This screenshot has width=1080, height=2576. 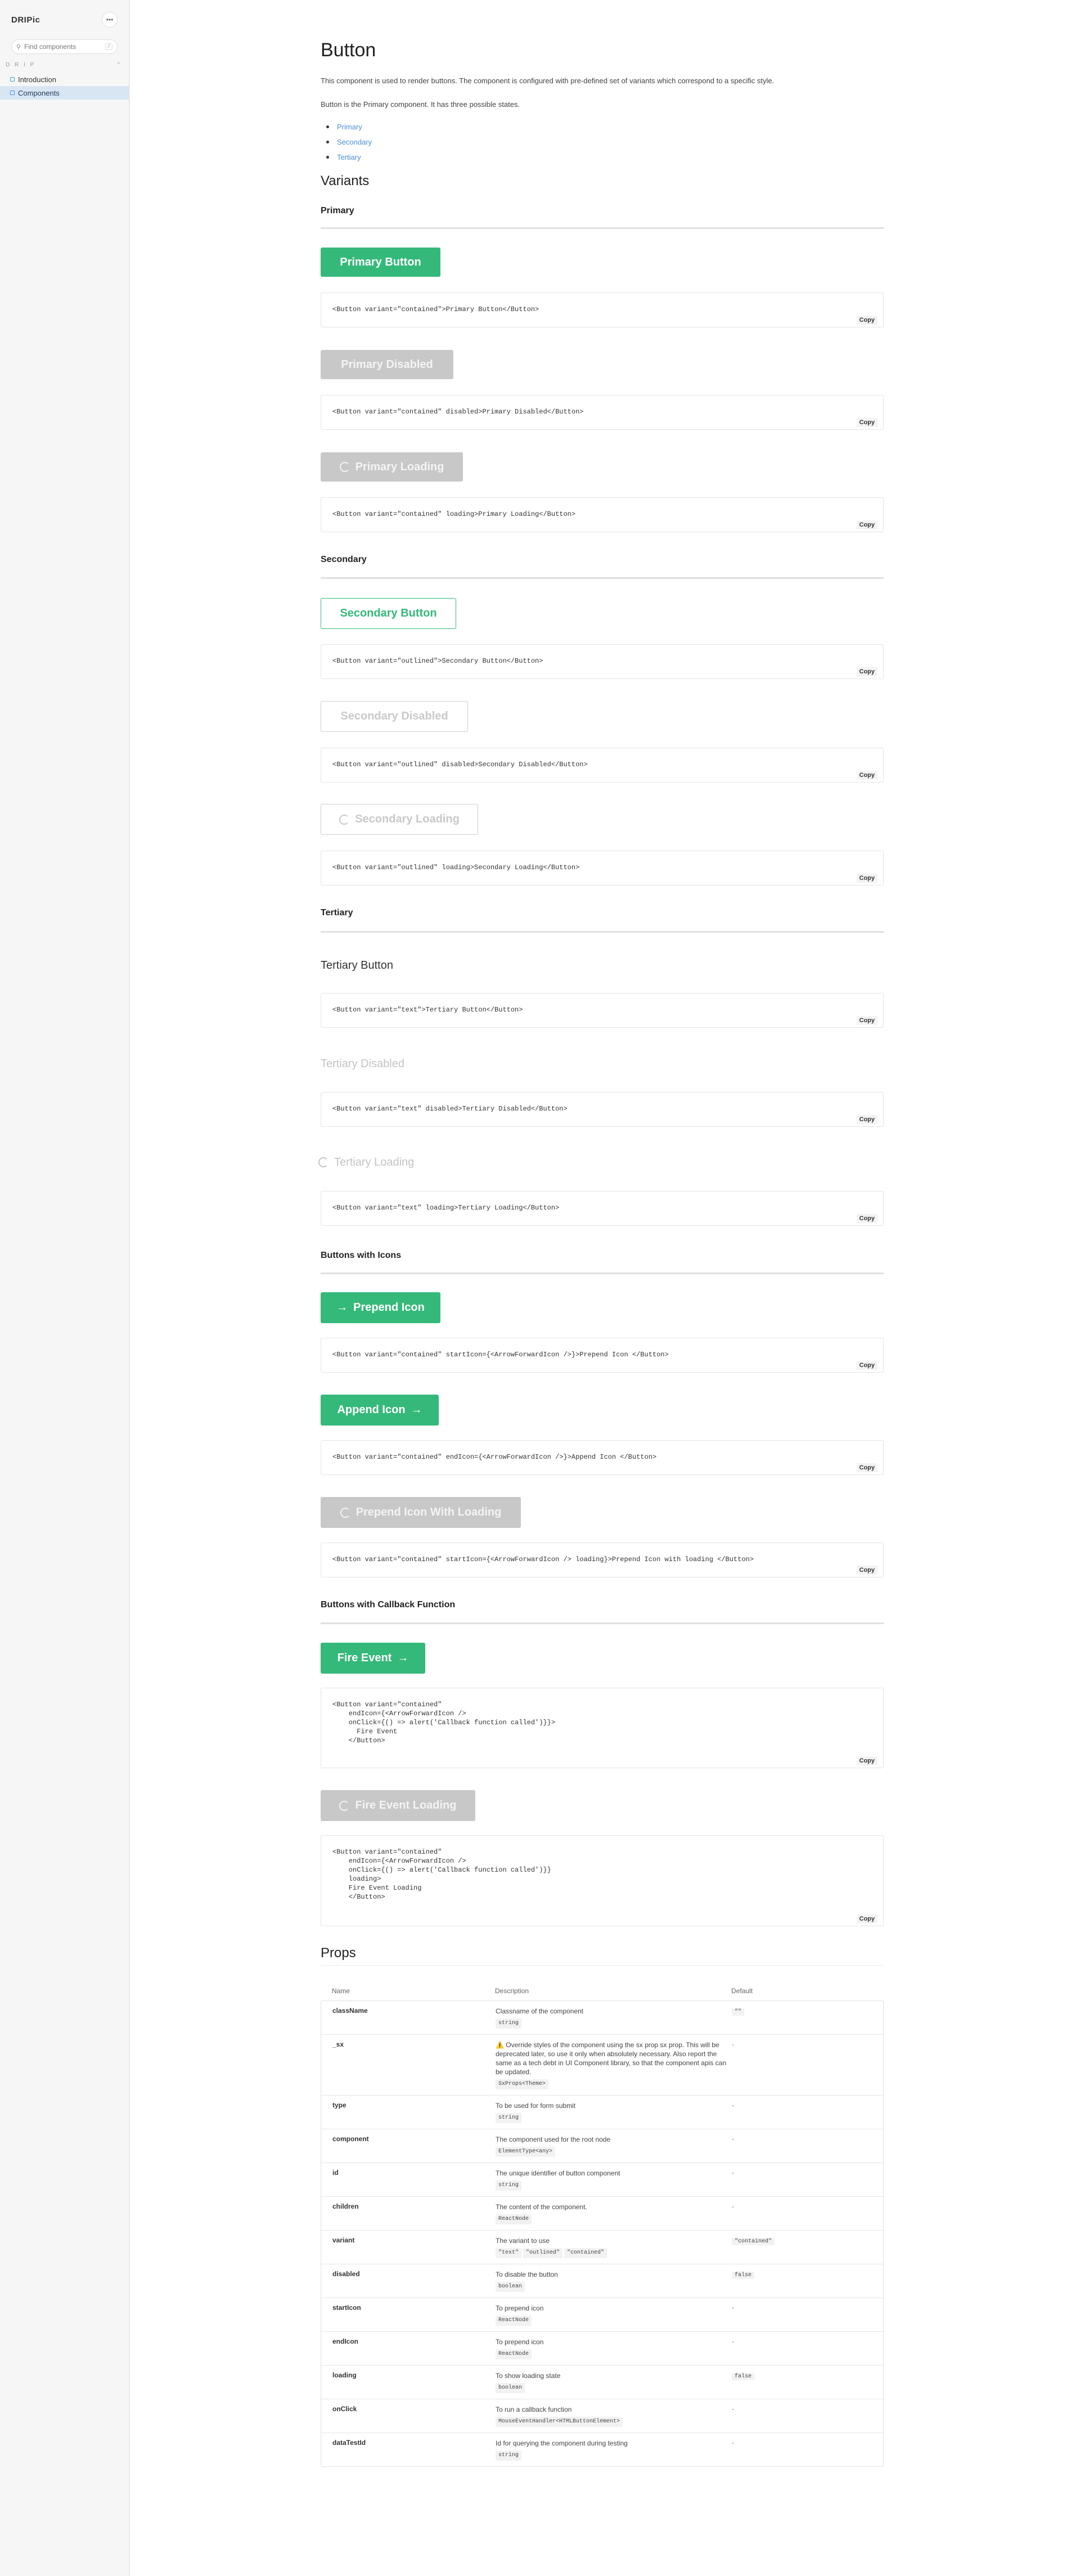 I want to click on tertiary-disabled-button: Tertiary Disabled, so click(x=377, y=1064).